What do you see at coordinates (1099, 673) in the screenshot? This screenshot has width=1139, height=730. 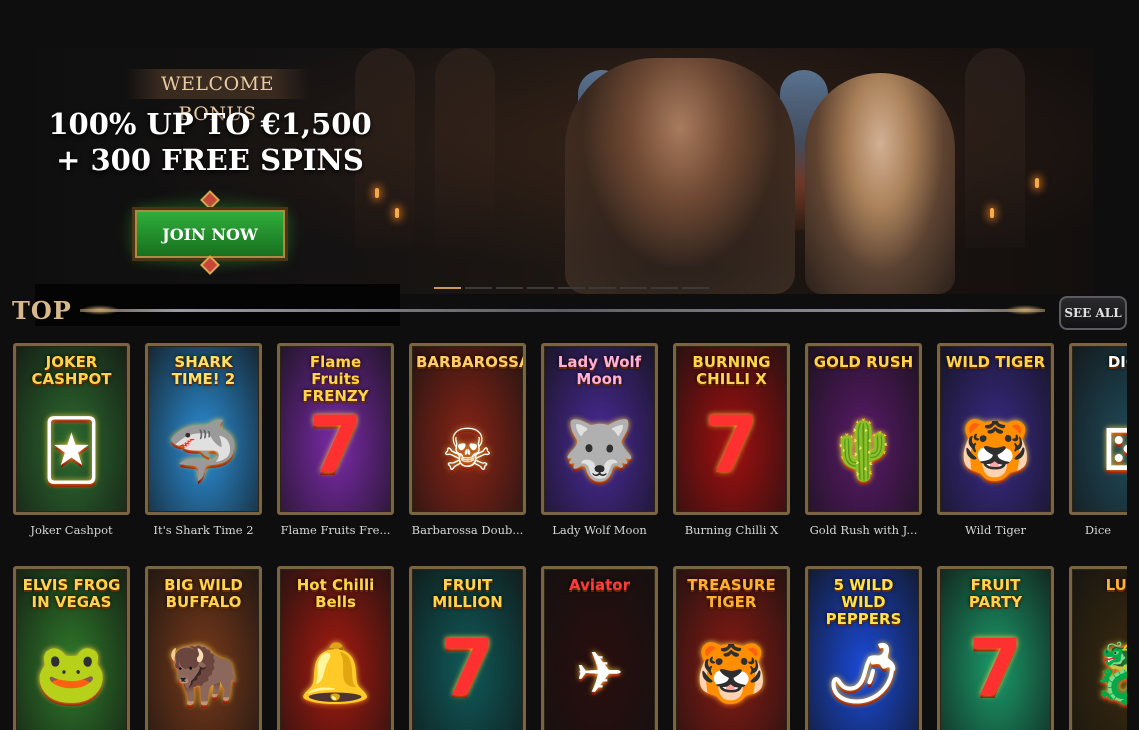 I see `dragon-icon: 🐉` at bounding box center [1099, 673].